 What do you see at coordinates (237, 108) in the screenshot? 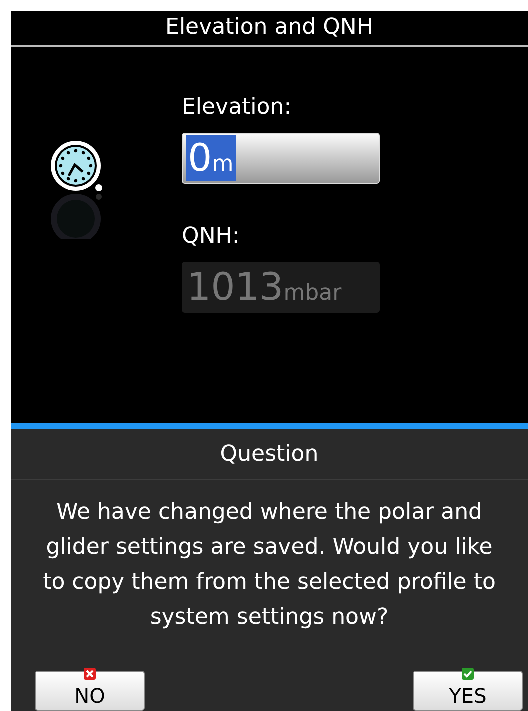
I see `field-label: Elevation:` at bounding box center [237, 108].